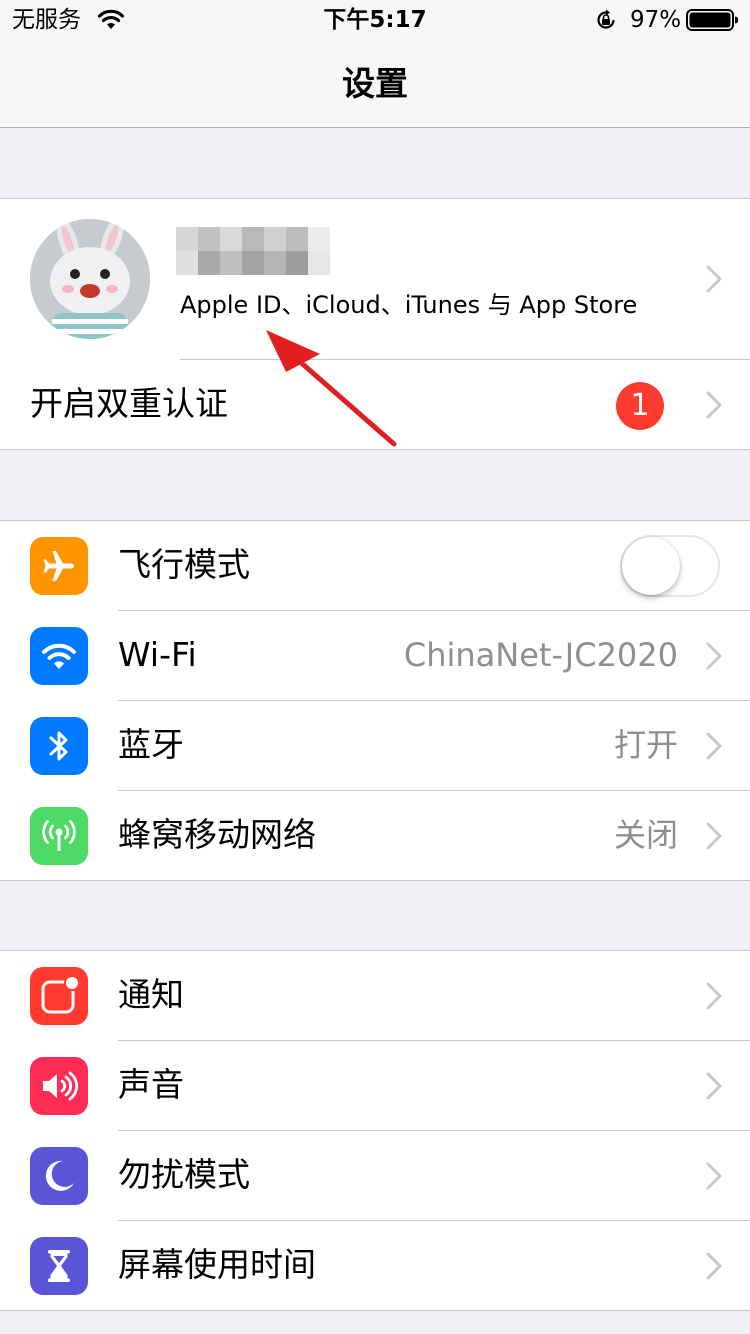 The image size is (750, 1334). Describe the element at coordinates (129, 403) in the screenshot. I see `two-factor-label: 开启双重认证` at that location.